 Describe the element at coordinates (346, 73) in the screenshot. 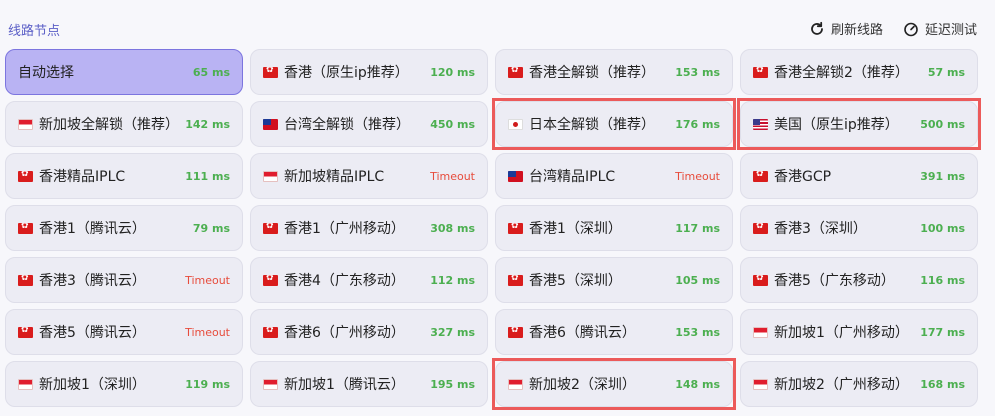

I see `node-name: 香港（原生ip推荐）` at that location.